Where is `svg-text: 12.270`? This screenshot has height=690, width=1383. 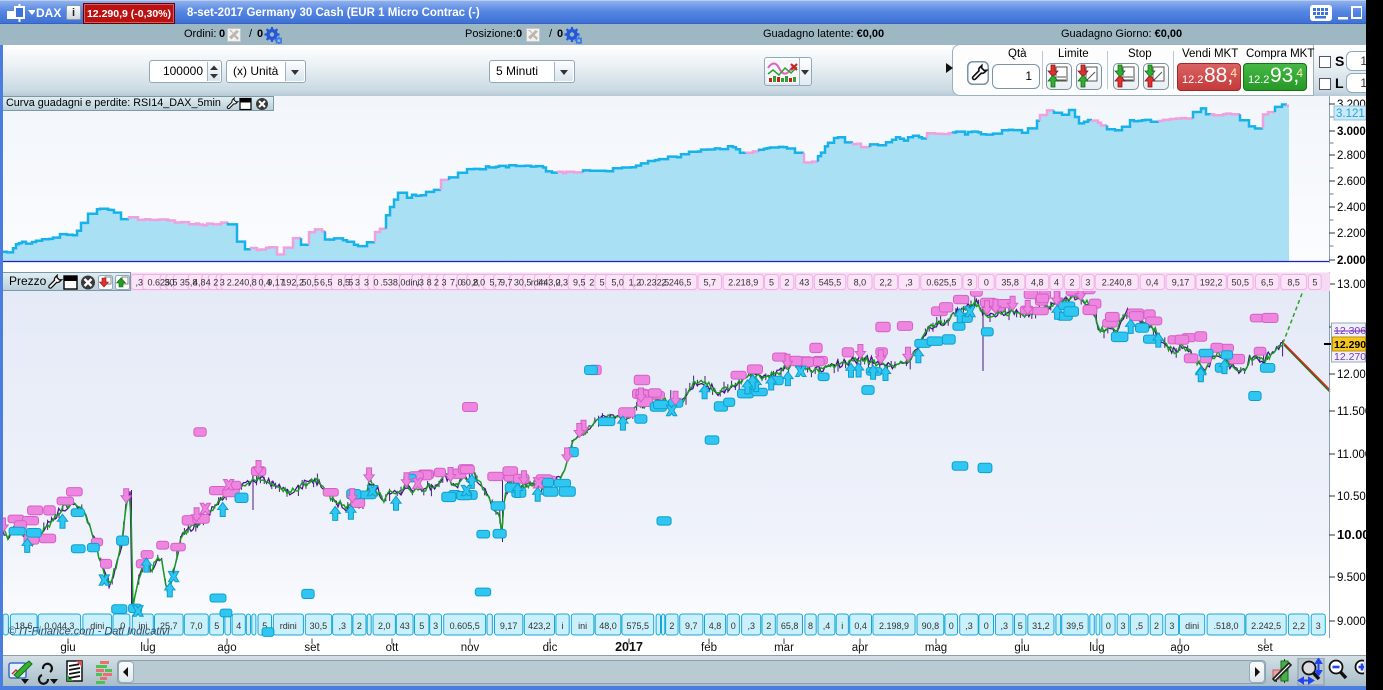
svg-text: 12.270 is located at coordinates (1350, 357).